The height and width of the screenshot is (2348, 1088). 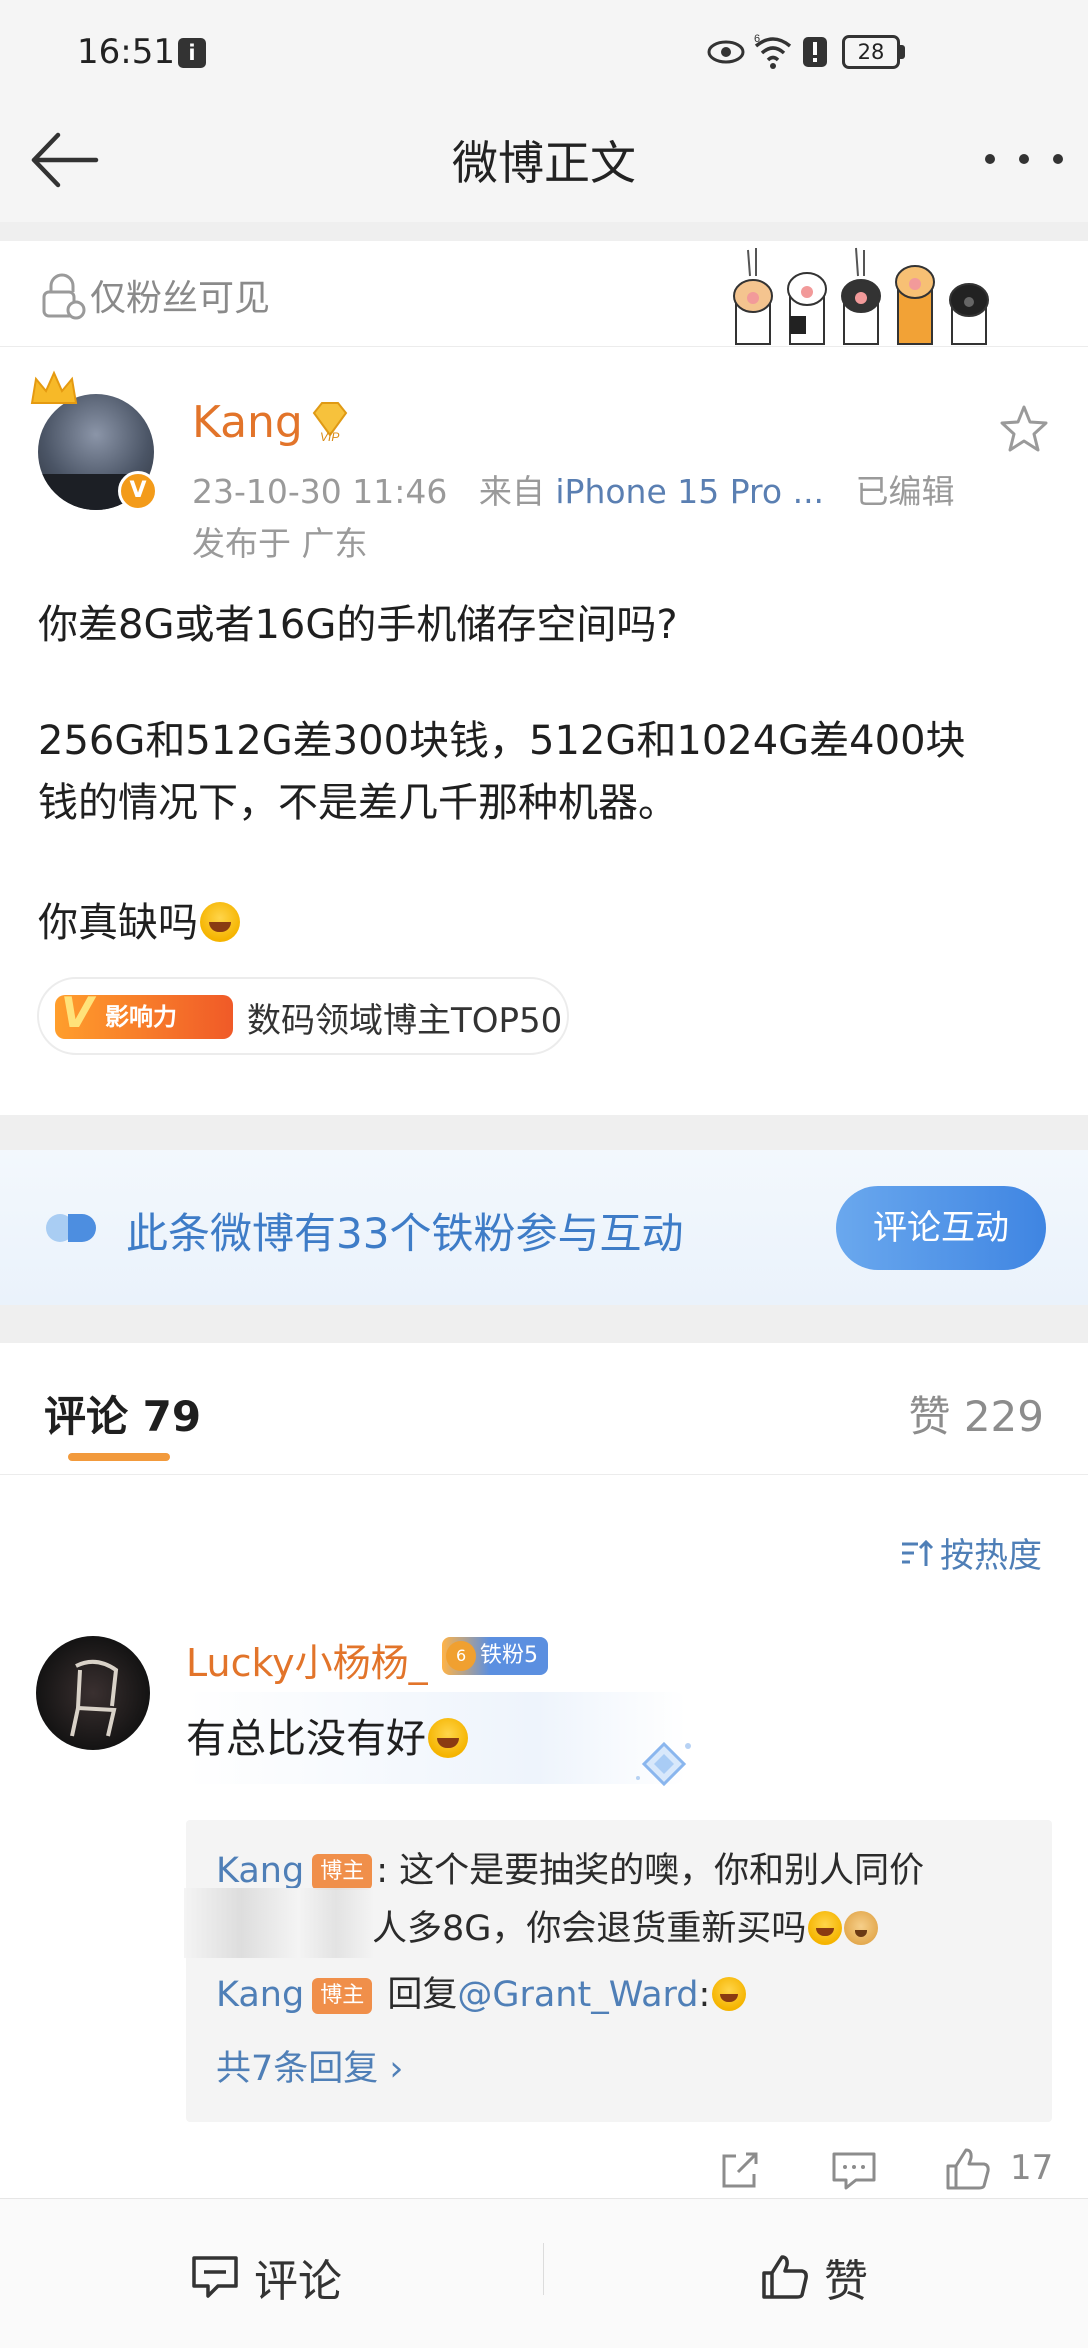 I want to click on svg-text: VIP, so click(x=329, y=436).